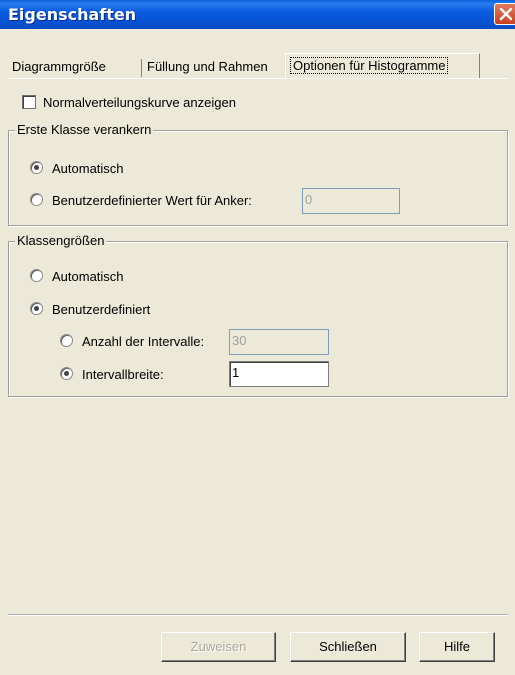  I want to click on interval-width-field: 1, so click(279, 374).